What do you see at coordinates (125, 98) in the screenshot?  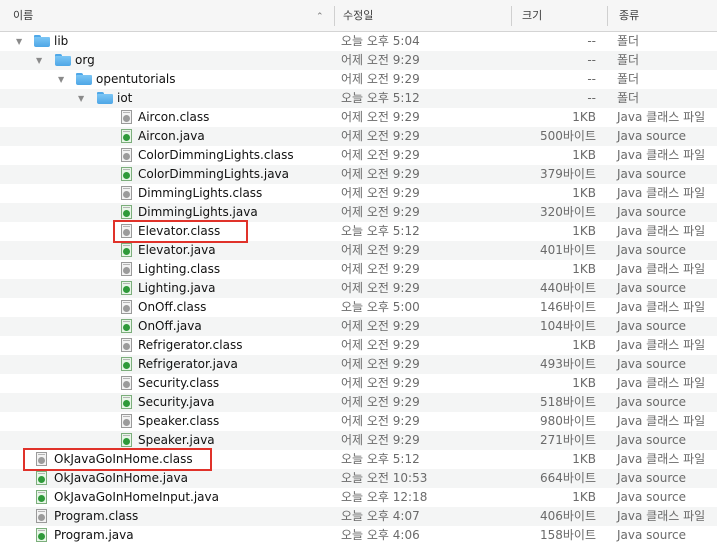 I see `item-name: iot` at bounding box center [125, 98].